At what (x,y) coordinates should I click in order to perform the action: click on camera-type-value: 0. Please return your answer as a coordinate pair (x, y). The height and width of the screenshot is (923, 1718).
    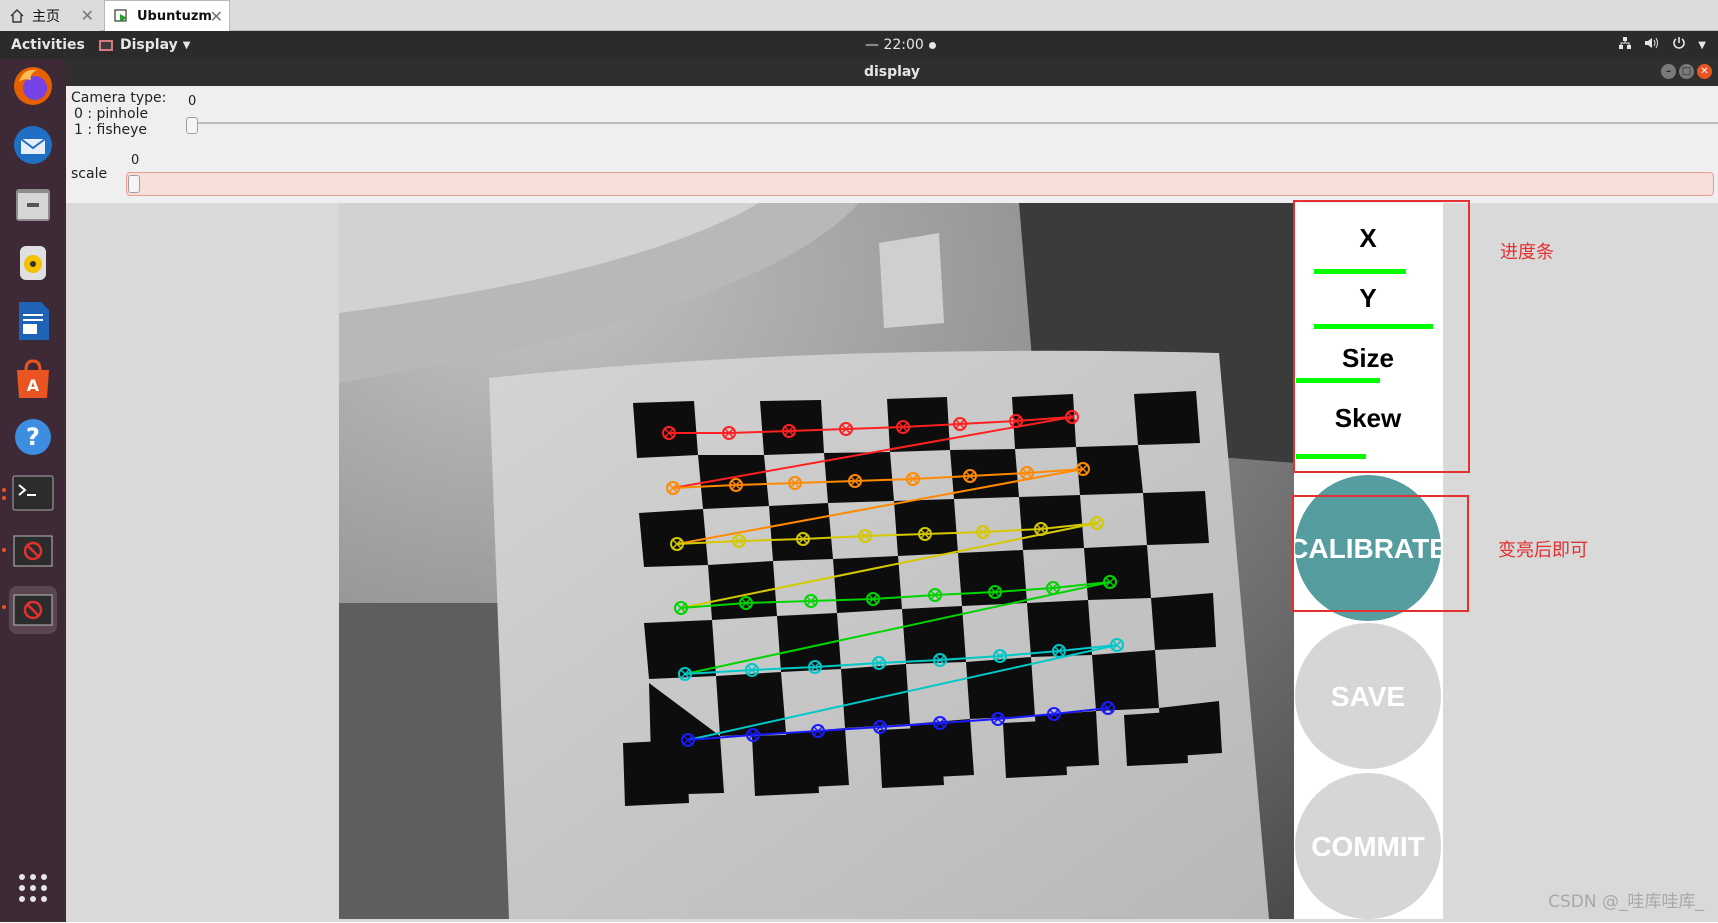
    Looking at the image, I should click on (192, 101).